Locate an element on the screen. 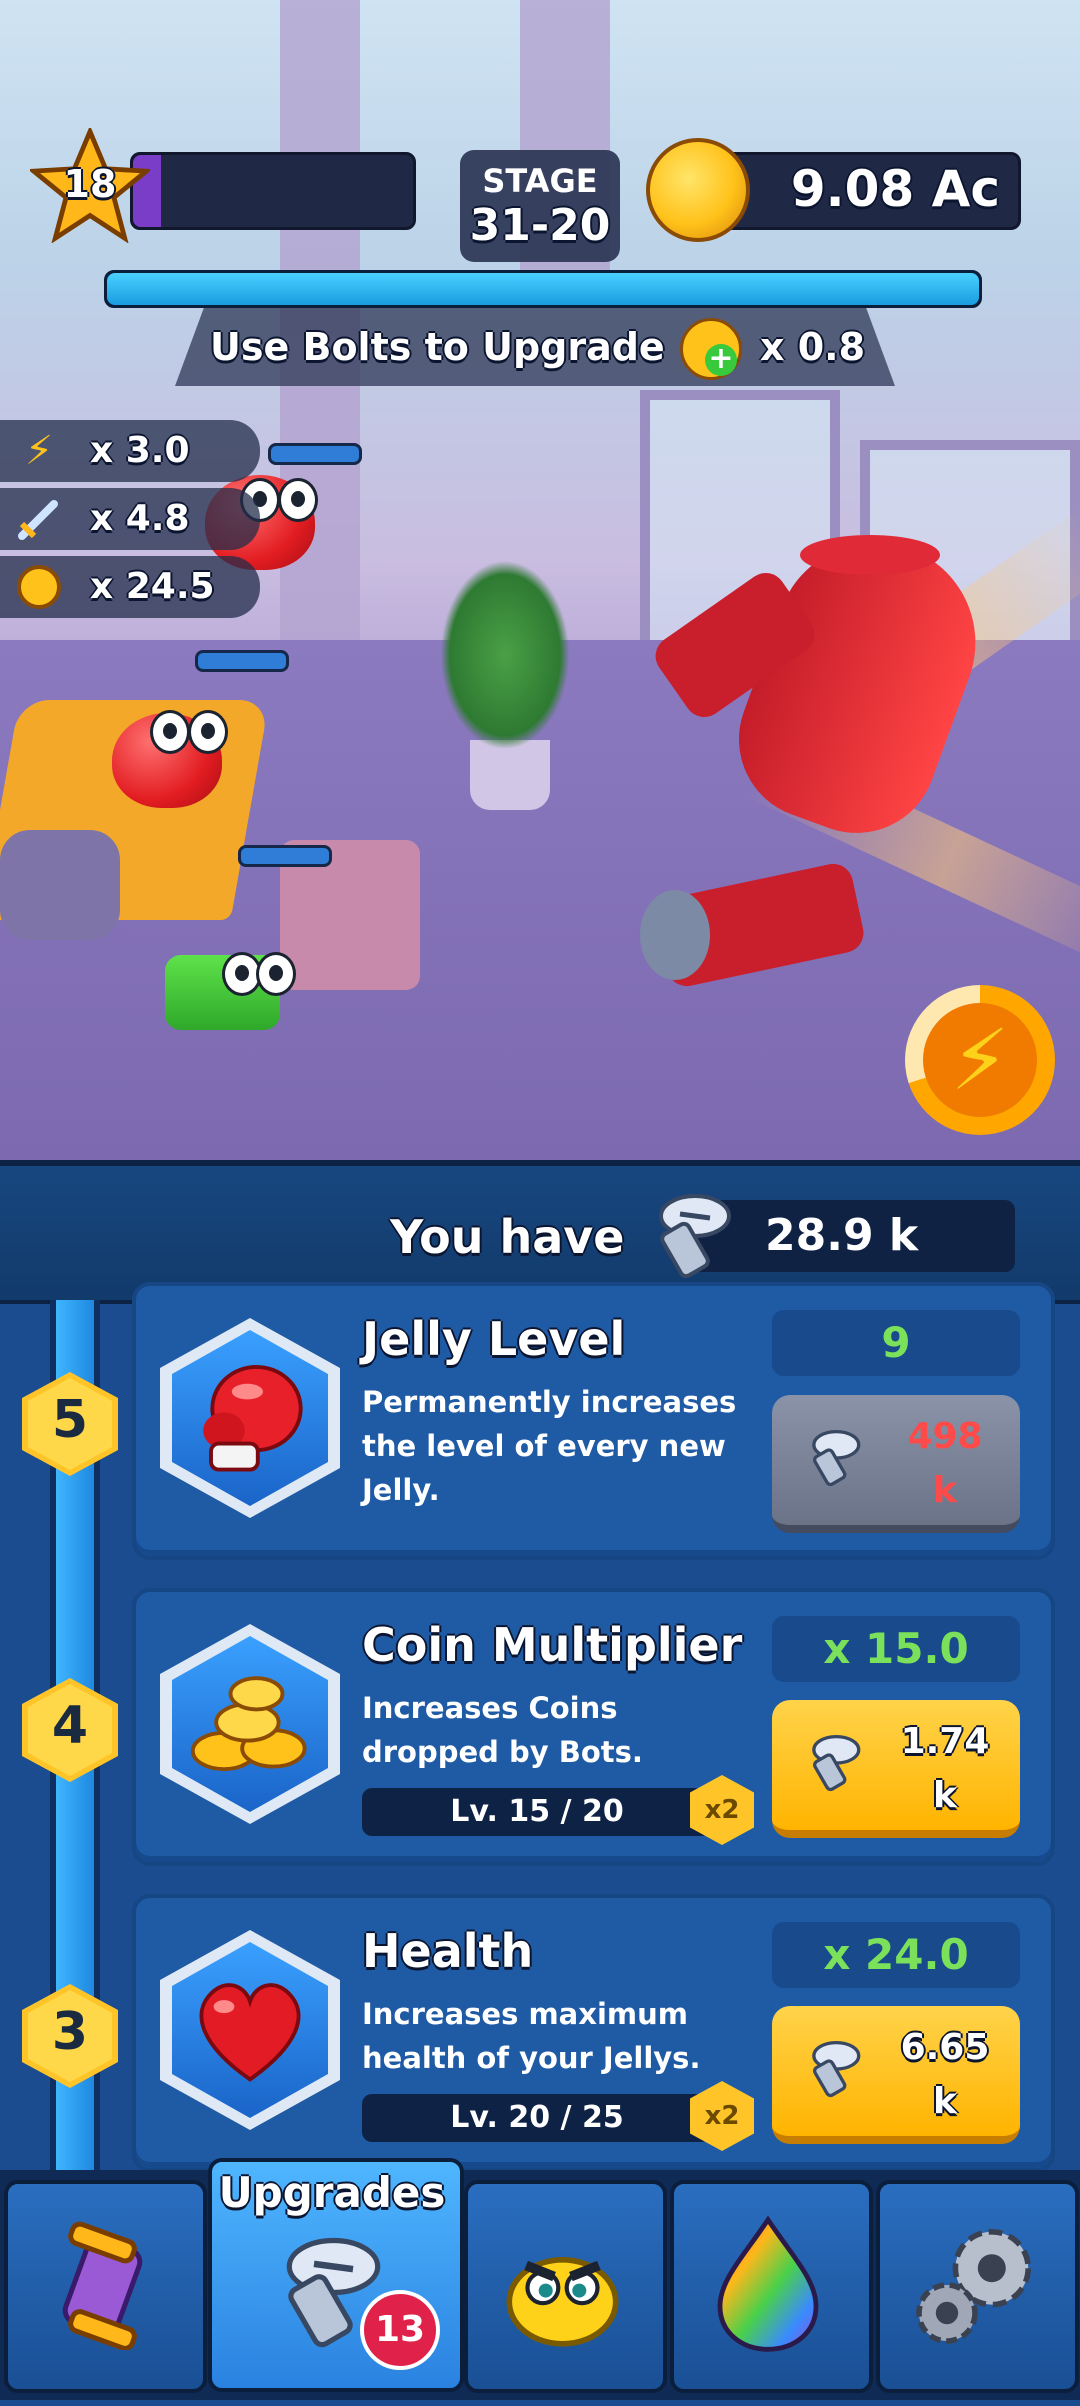 The width and height of the screenshot is (1080, 2406). upgrade-title: Health is located at coordinates (448, 1951).